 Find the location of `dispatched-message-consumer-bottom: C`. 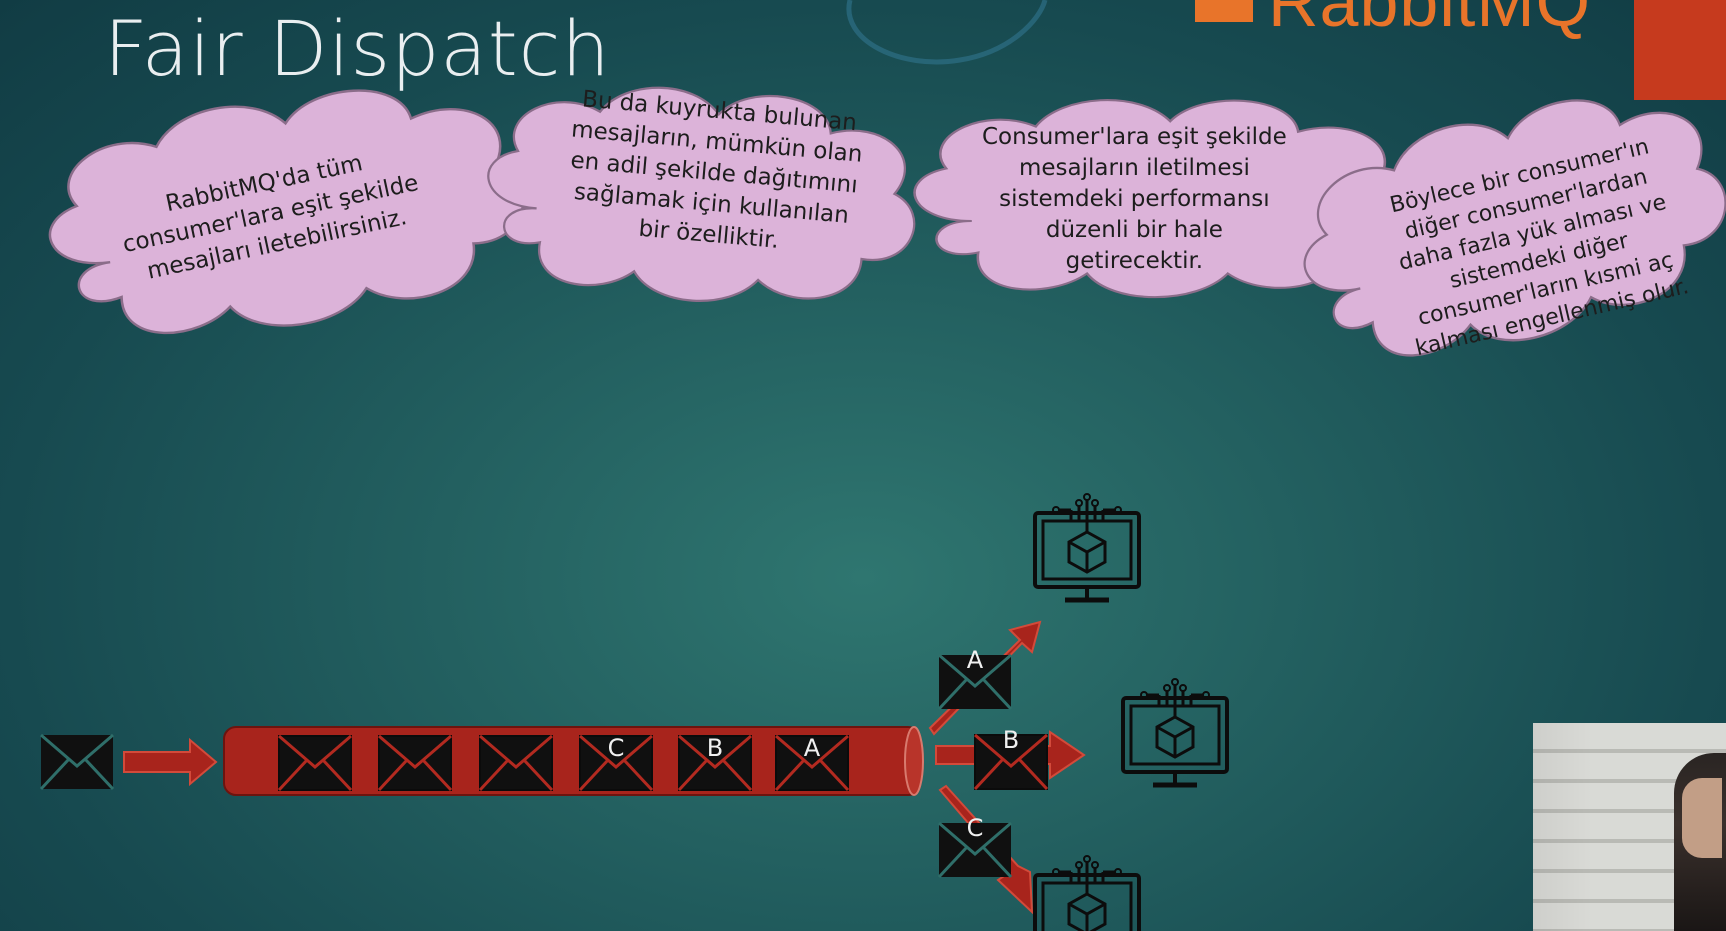

dispatched-message-consumer-bottom: C is located at coordinates (975, 846).